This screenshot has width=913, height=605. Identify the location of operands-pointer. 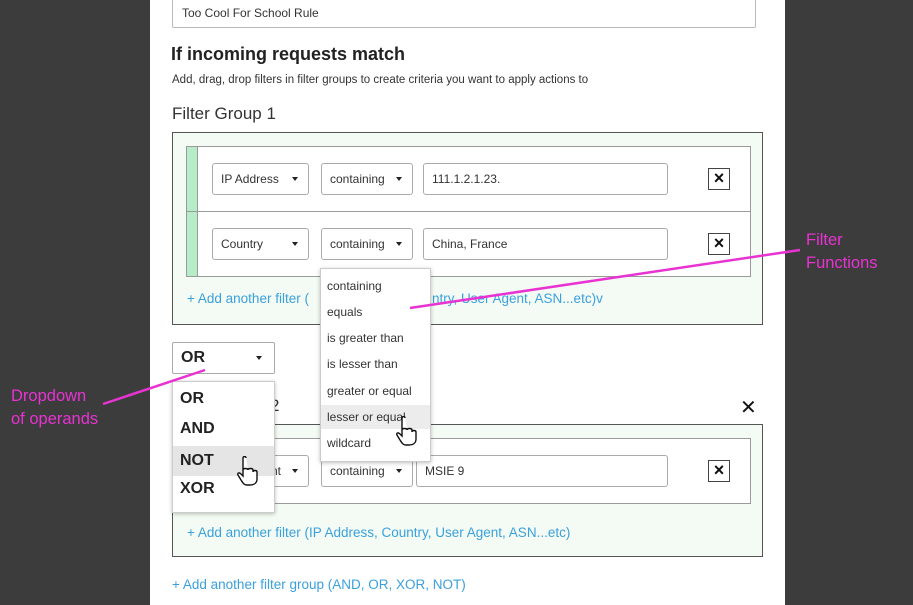
(154, 387).